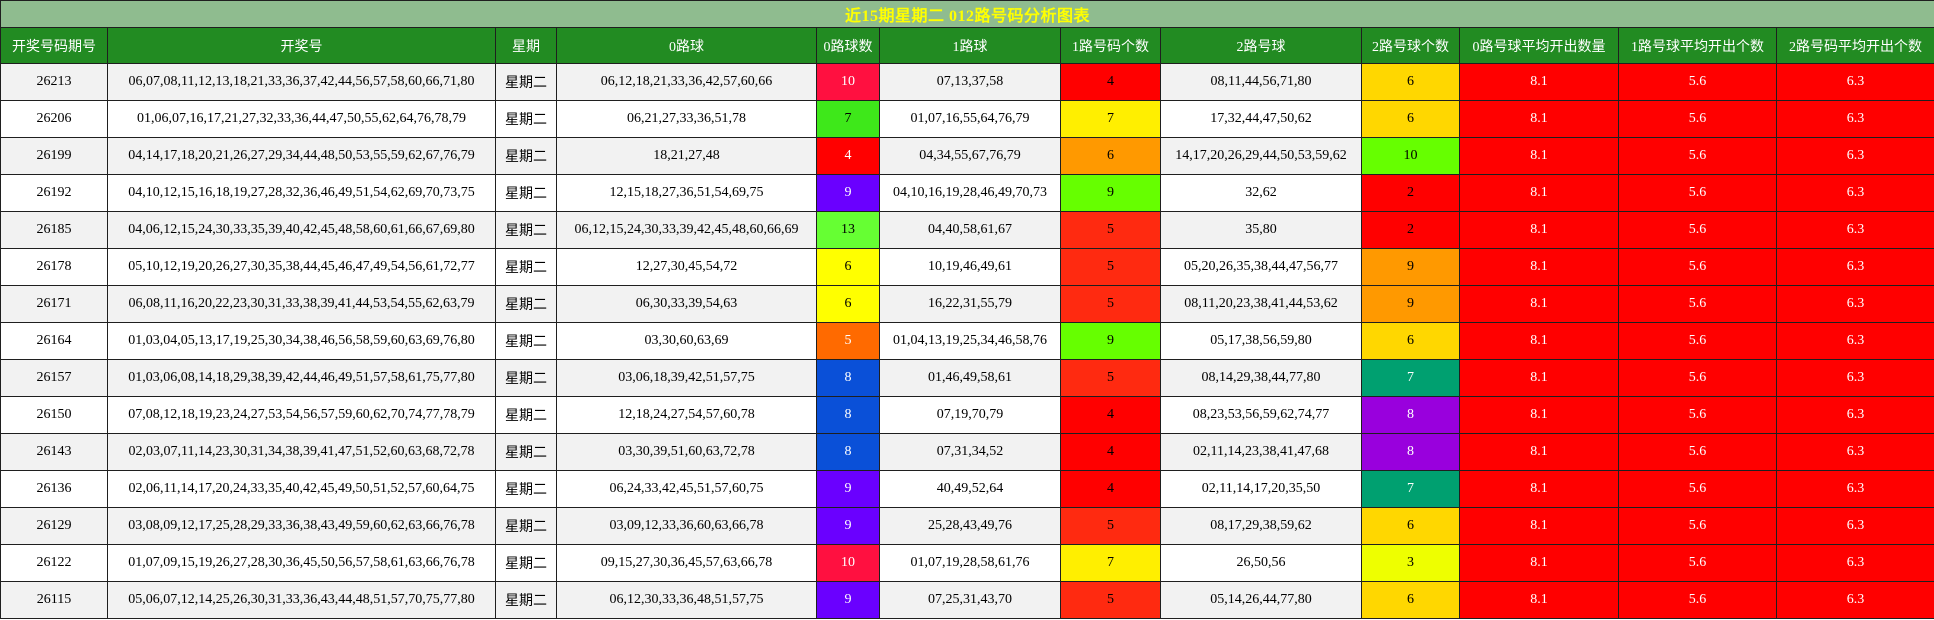  I want to click on road0-count-cell: 9, so click(848, 193).